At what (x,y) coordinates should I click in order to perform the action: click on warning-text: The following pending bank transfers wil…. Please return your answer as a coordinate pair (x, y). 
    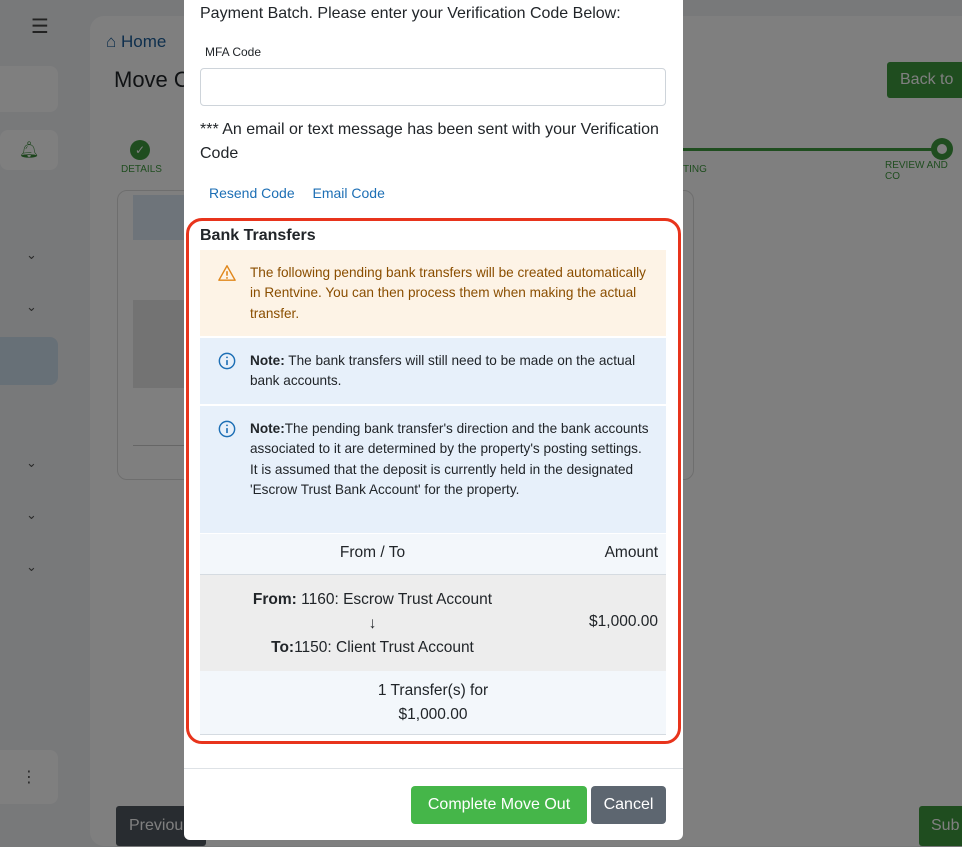
    Looking at the image, I should click on (448, 293).